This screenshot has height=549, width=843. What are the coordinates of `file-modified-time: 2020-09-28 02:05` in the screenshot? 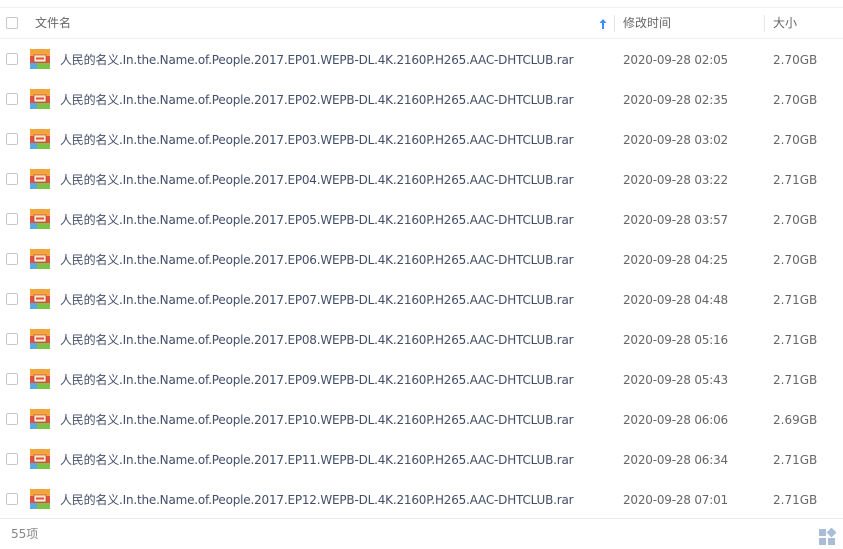 It's located at (675, 60).